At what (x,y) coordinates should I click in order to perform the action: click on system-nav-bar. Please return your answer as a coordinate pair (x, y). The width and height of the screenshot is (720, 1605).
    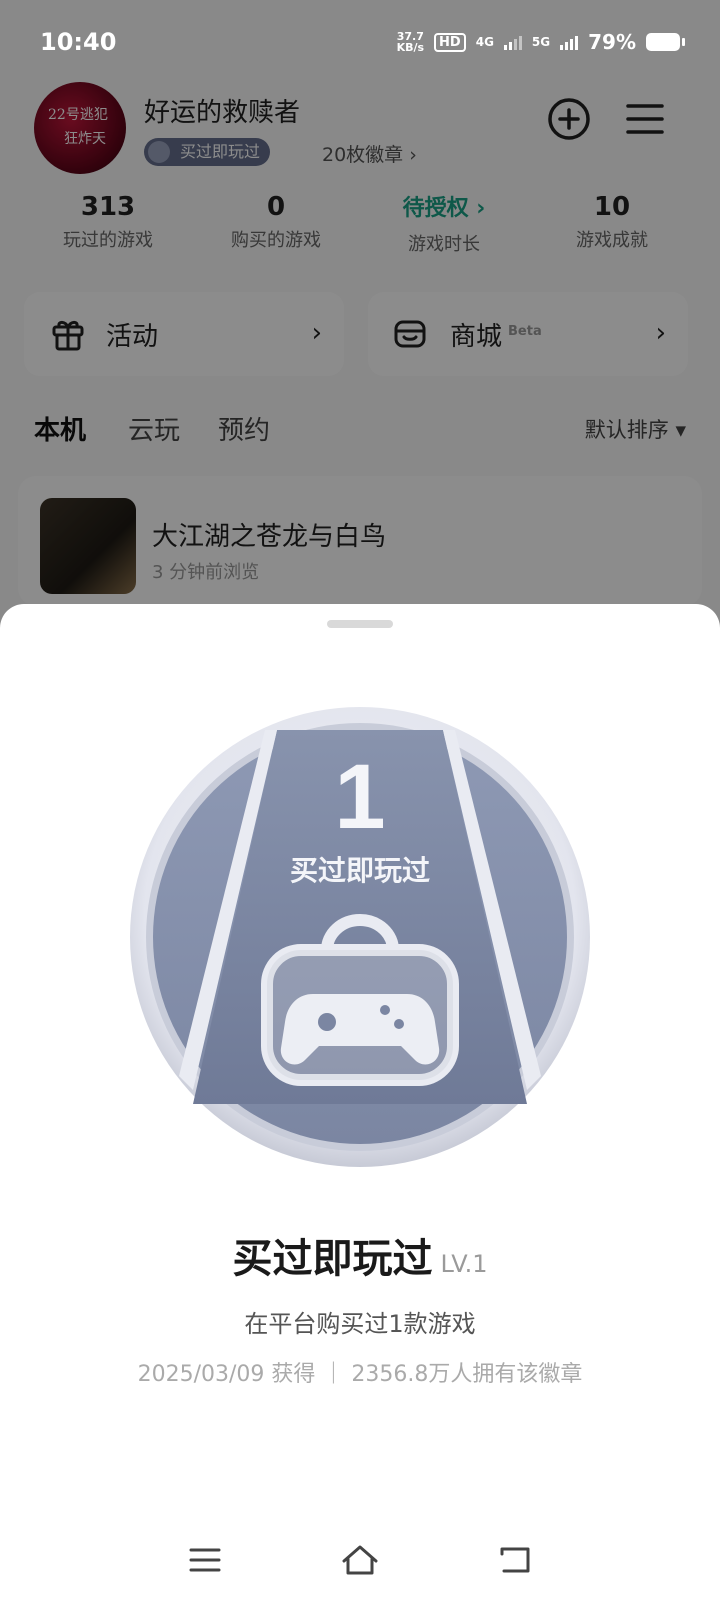
    Looking at the image, I should click on (360, 1560).